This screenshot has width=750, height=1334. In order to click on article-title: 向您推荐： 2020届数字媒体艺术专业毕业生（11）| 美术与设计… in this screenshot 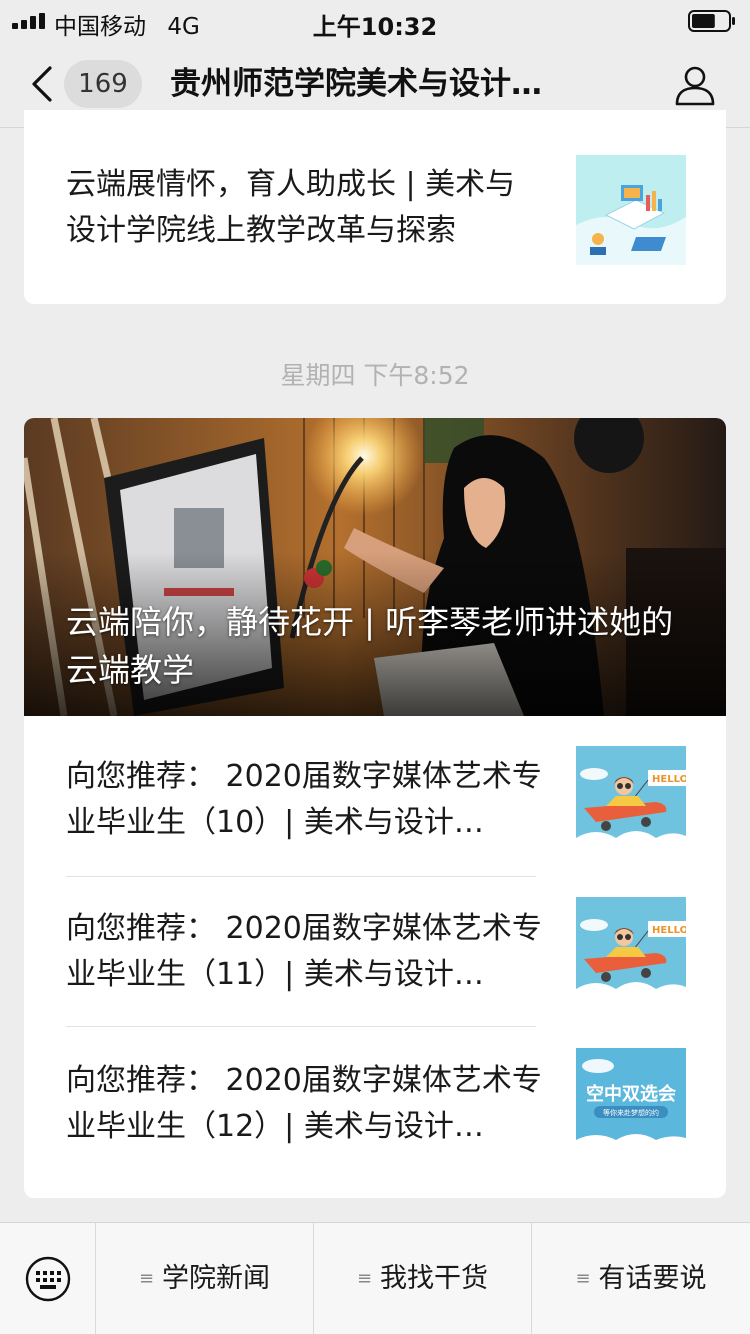, I will do `click(304, 951)`.